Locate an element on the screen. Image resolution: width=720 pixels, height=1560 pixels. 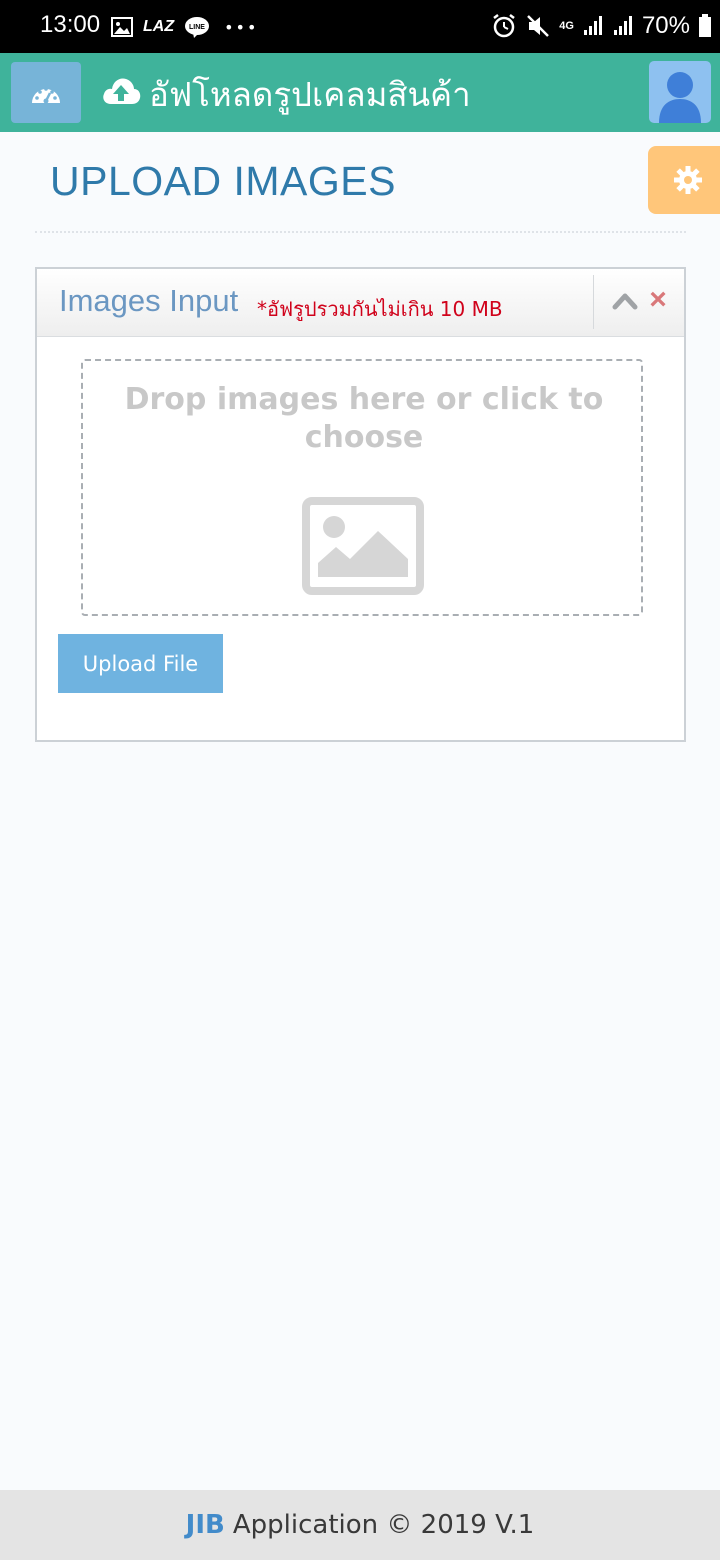
widget-toolbar: × is located at coordinates (638, 302).